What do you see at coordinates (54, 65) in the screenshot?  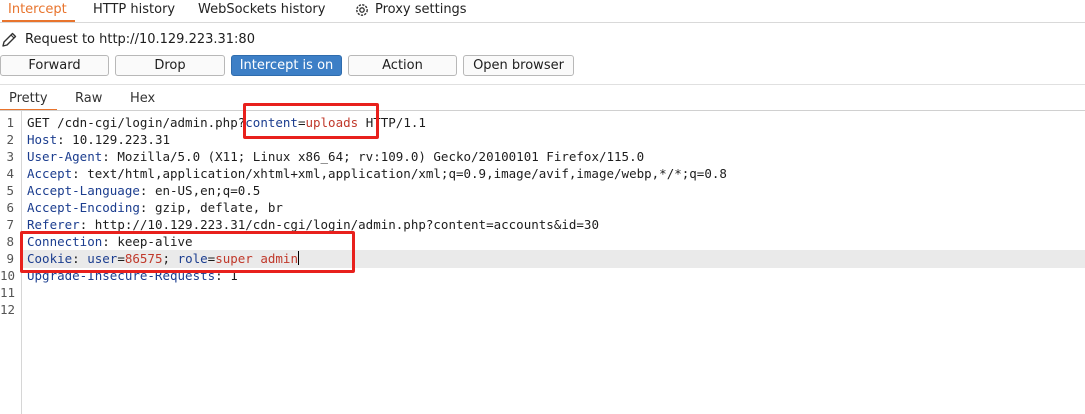 I see `forward-button: Forward` at bounding box center [54, 65].